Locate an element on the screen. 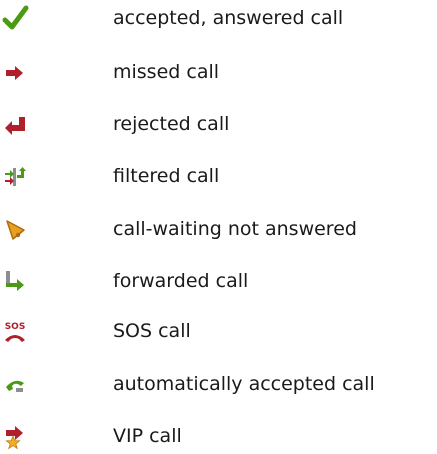 The height and width of the screenshot is (454, 437). bell-icon is located at coordinates (15, 229).